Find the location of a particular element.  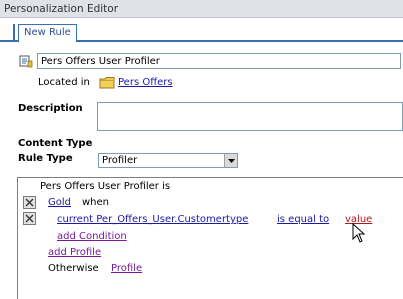

mouse-pointer-icon is located at coordinates (359, 232).